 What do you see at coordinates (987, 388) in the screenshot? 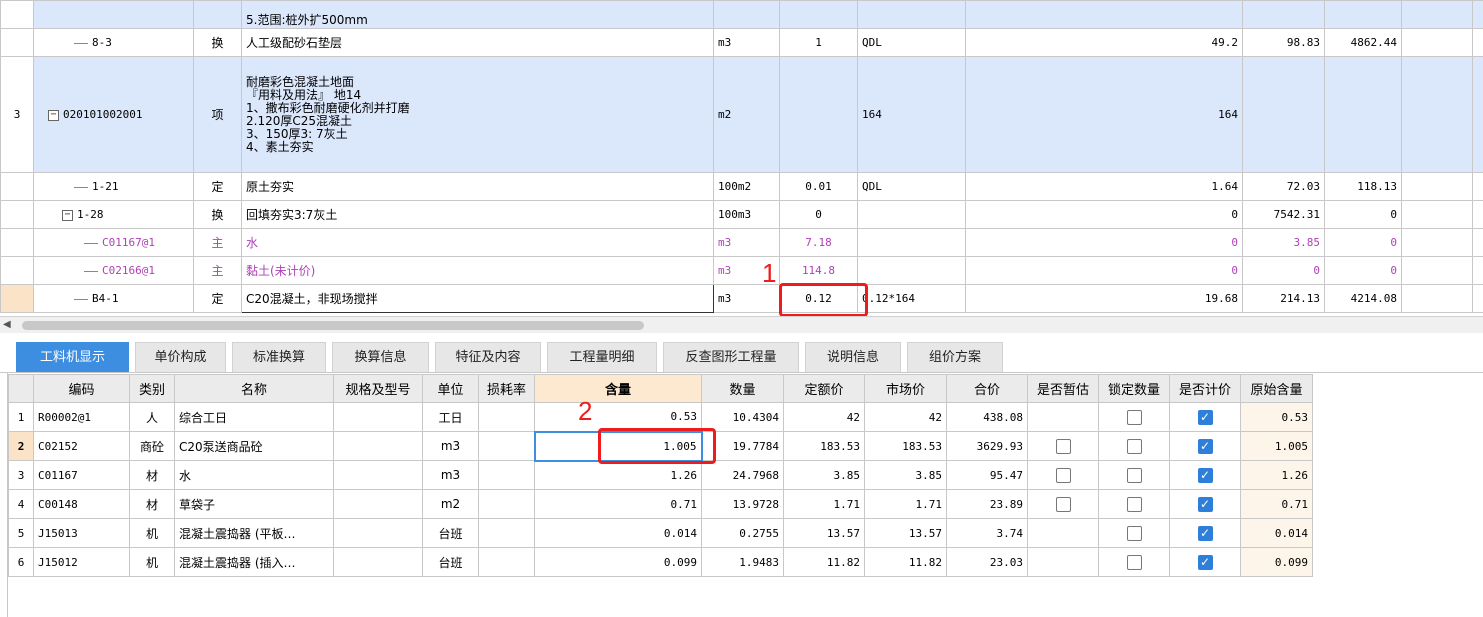
I see `col-header-total: 合价` at bounding box center [987, 388].